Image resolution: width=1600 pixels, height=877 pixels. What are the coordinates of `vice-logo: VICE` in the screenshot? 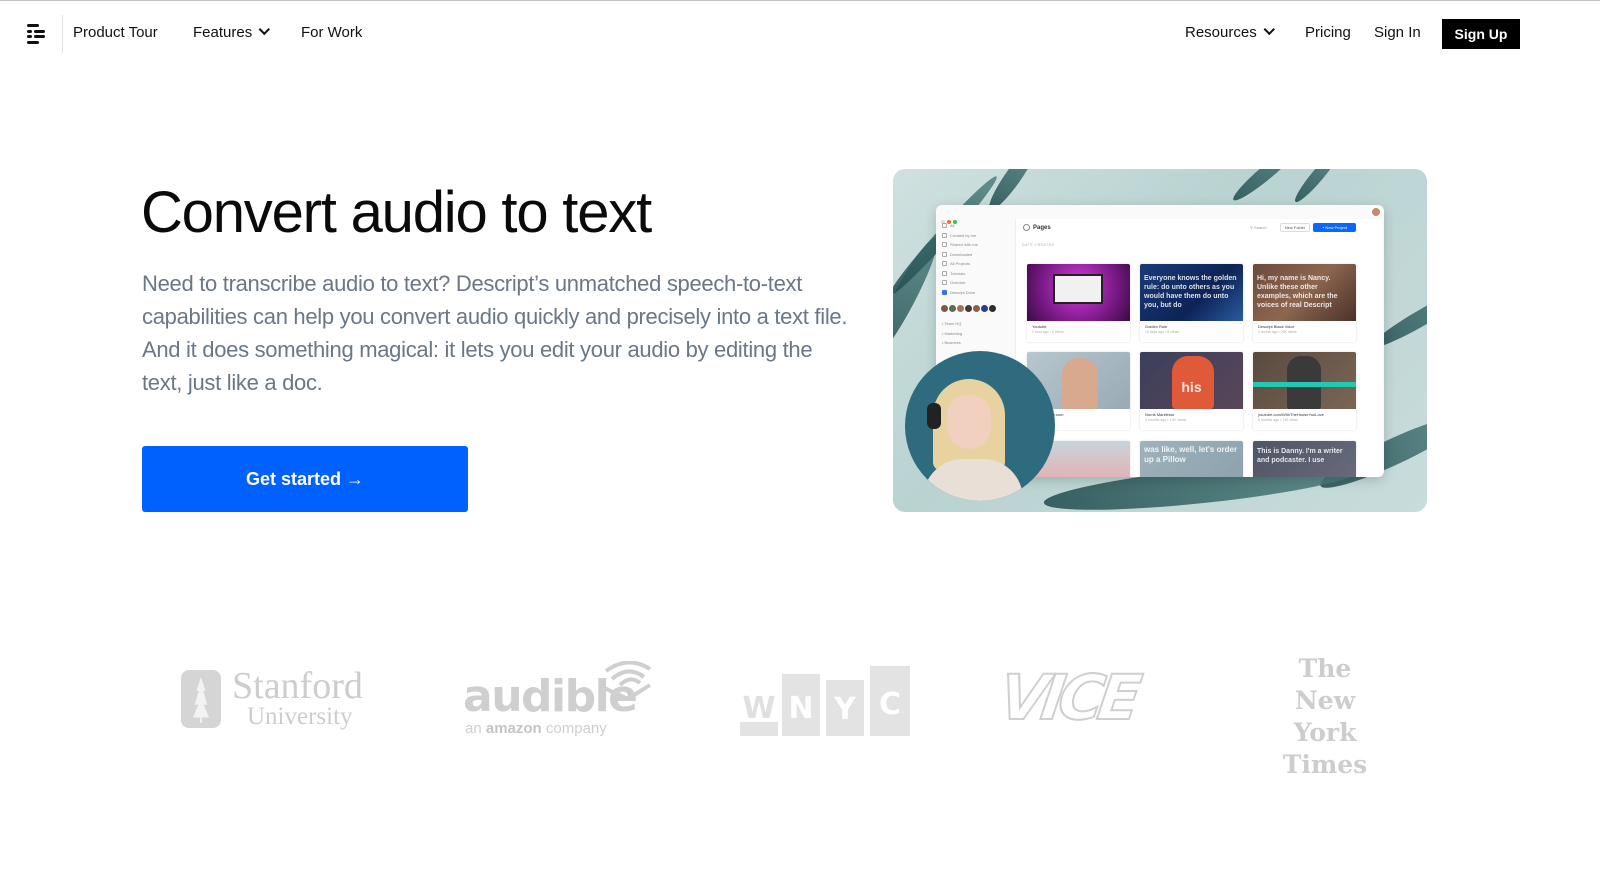 It's located at (1067, 697).